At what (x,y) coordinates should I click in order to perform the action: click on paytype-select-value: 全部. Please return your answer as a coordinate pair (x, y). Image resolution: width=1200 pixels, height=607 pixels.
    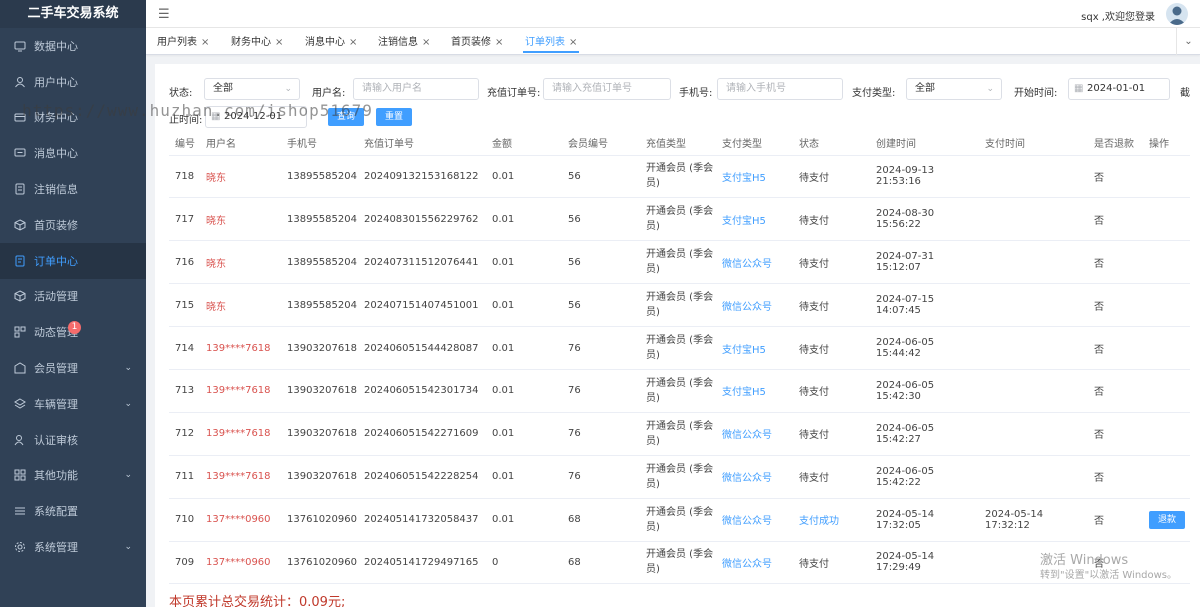
    Looking at the image, I should click on (925, 88).